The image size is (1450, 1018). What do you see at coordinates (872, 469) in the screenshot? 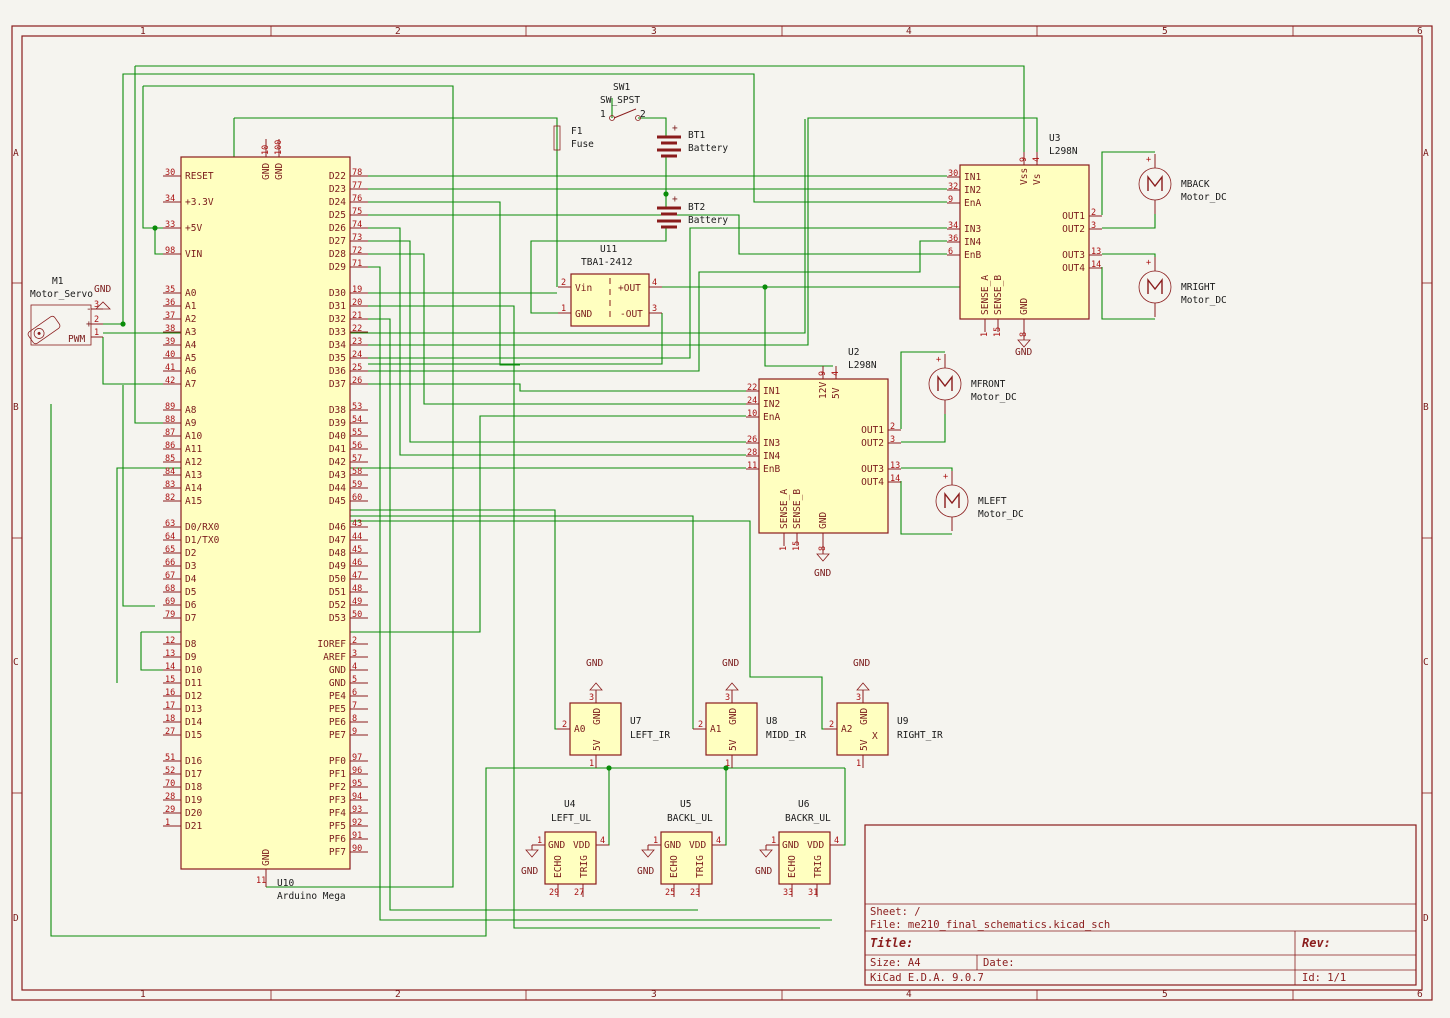
I see `u2-right-pin-name: OUT3` at bounding box center [872, 469].